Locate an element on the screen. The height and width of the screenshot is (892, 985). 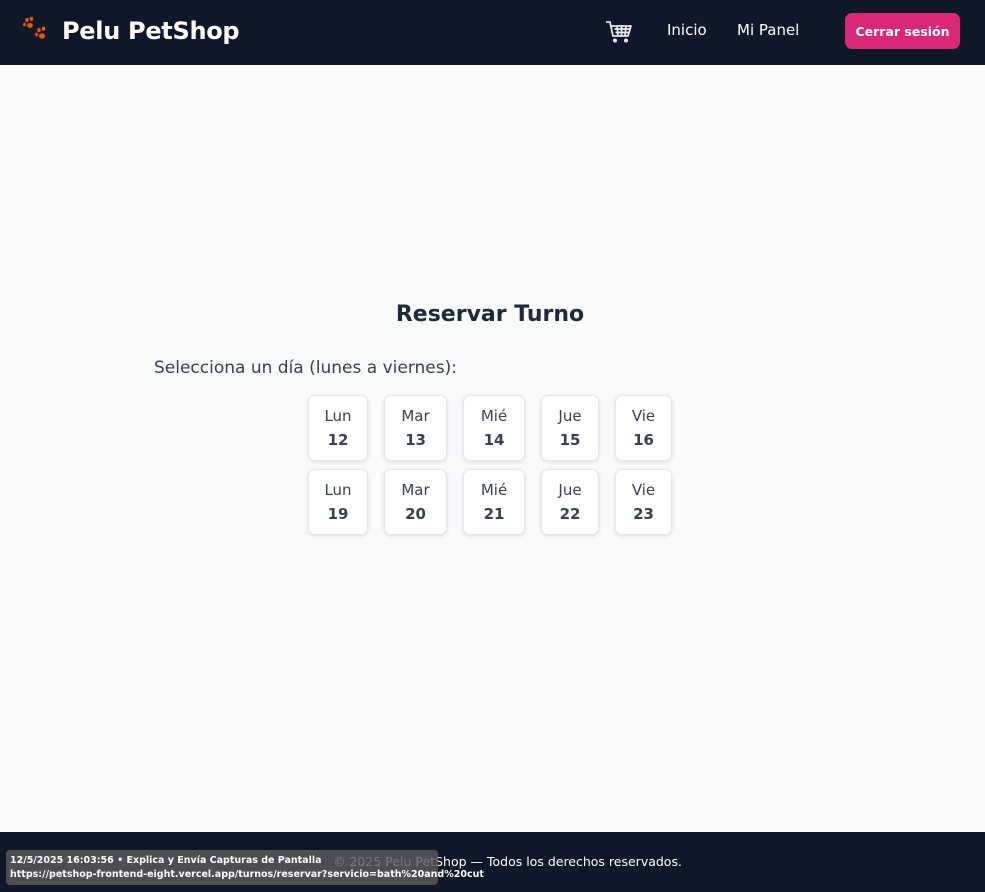
cart-icon is located at coordinates (619, 32).